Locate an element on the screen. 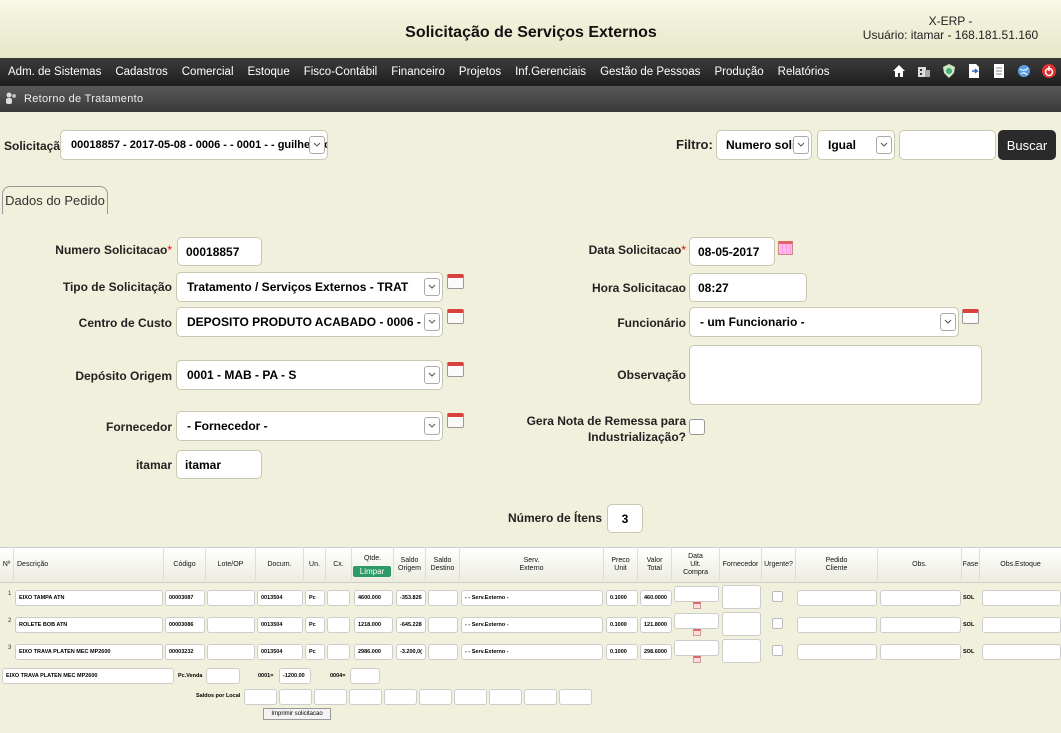  desc-cell: ROLETE BOB ATN is located at coordinates (89, 625).